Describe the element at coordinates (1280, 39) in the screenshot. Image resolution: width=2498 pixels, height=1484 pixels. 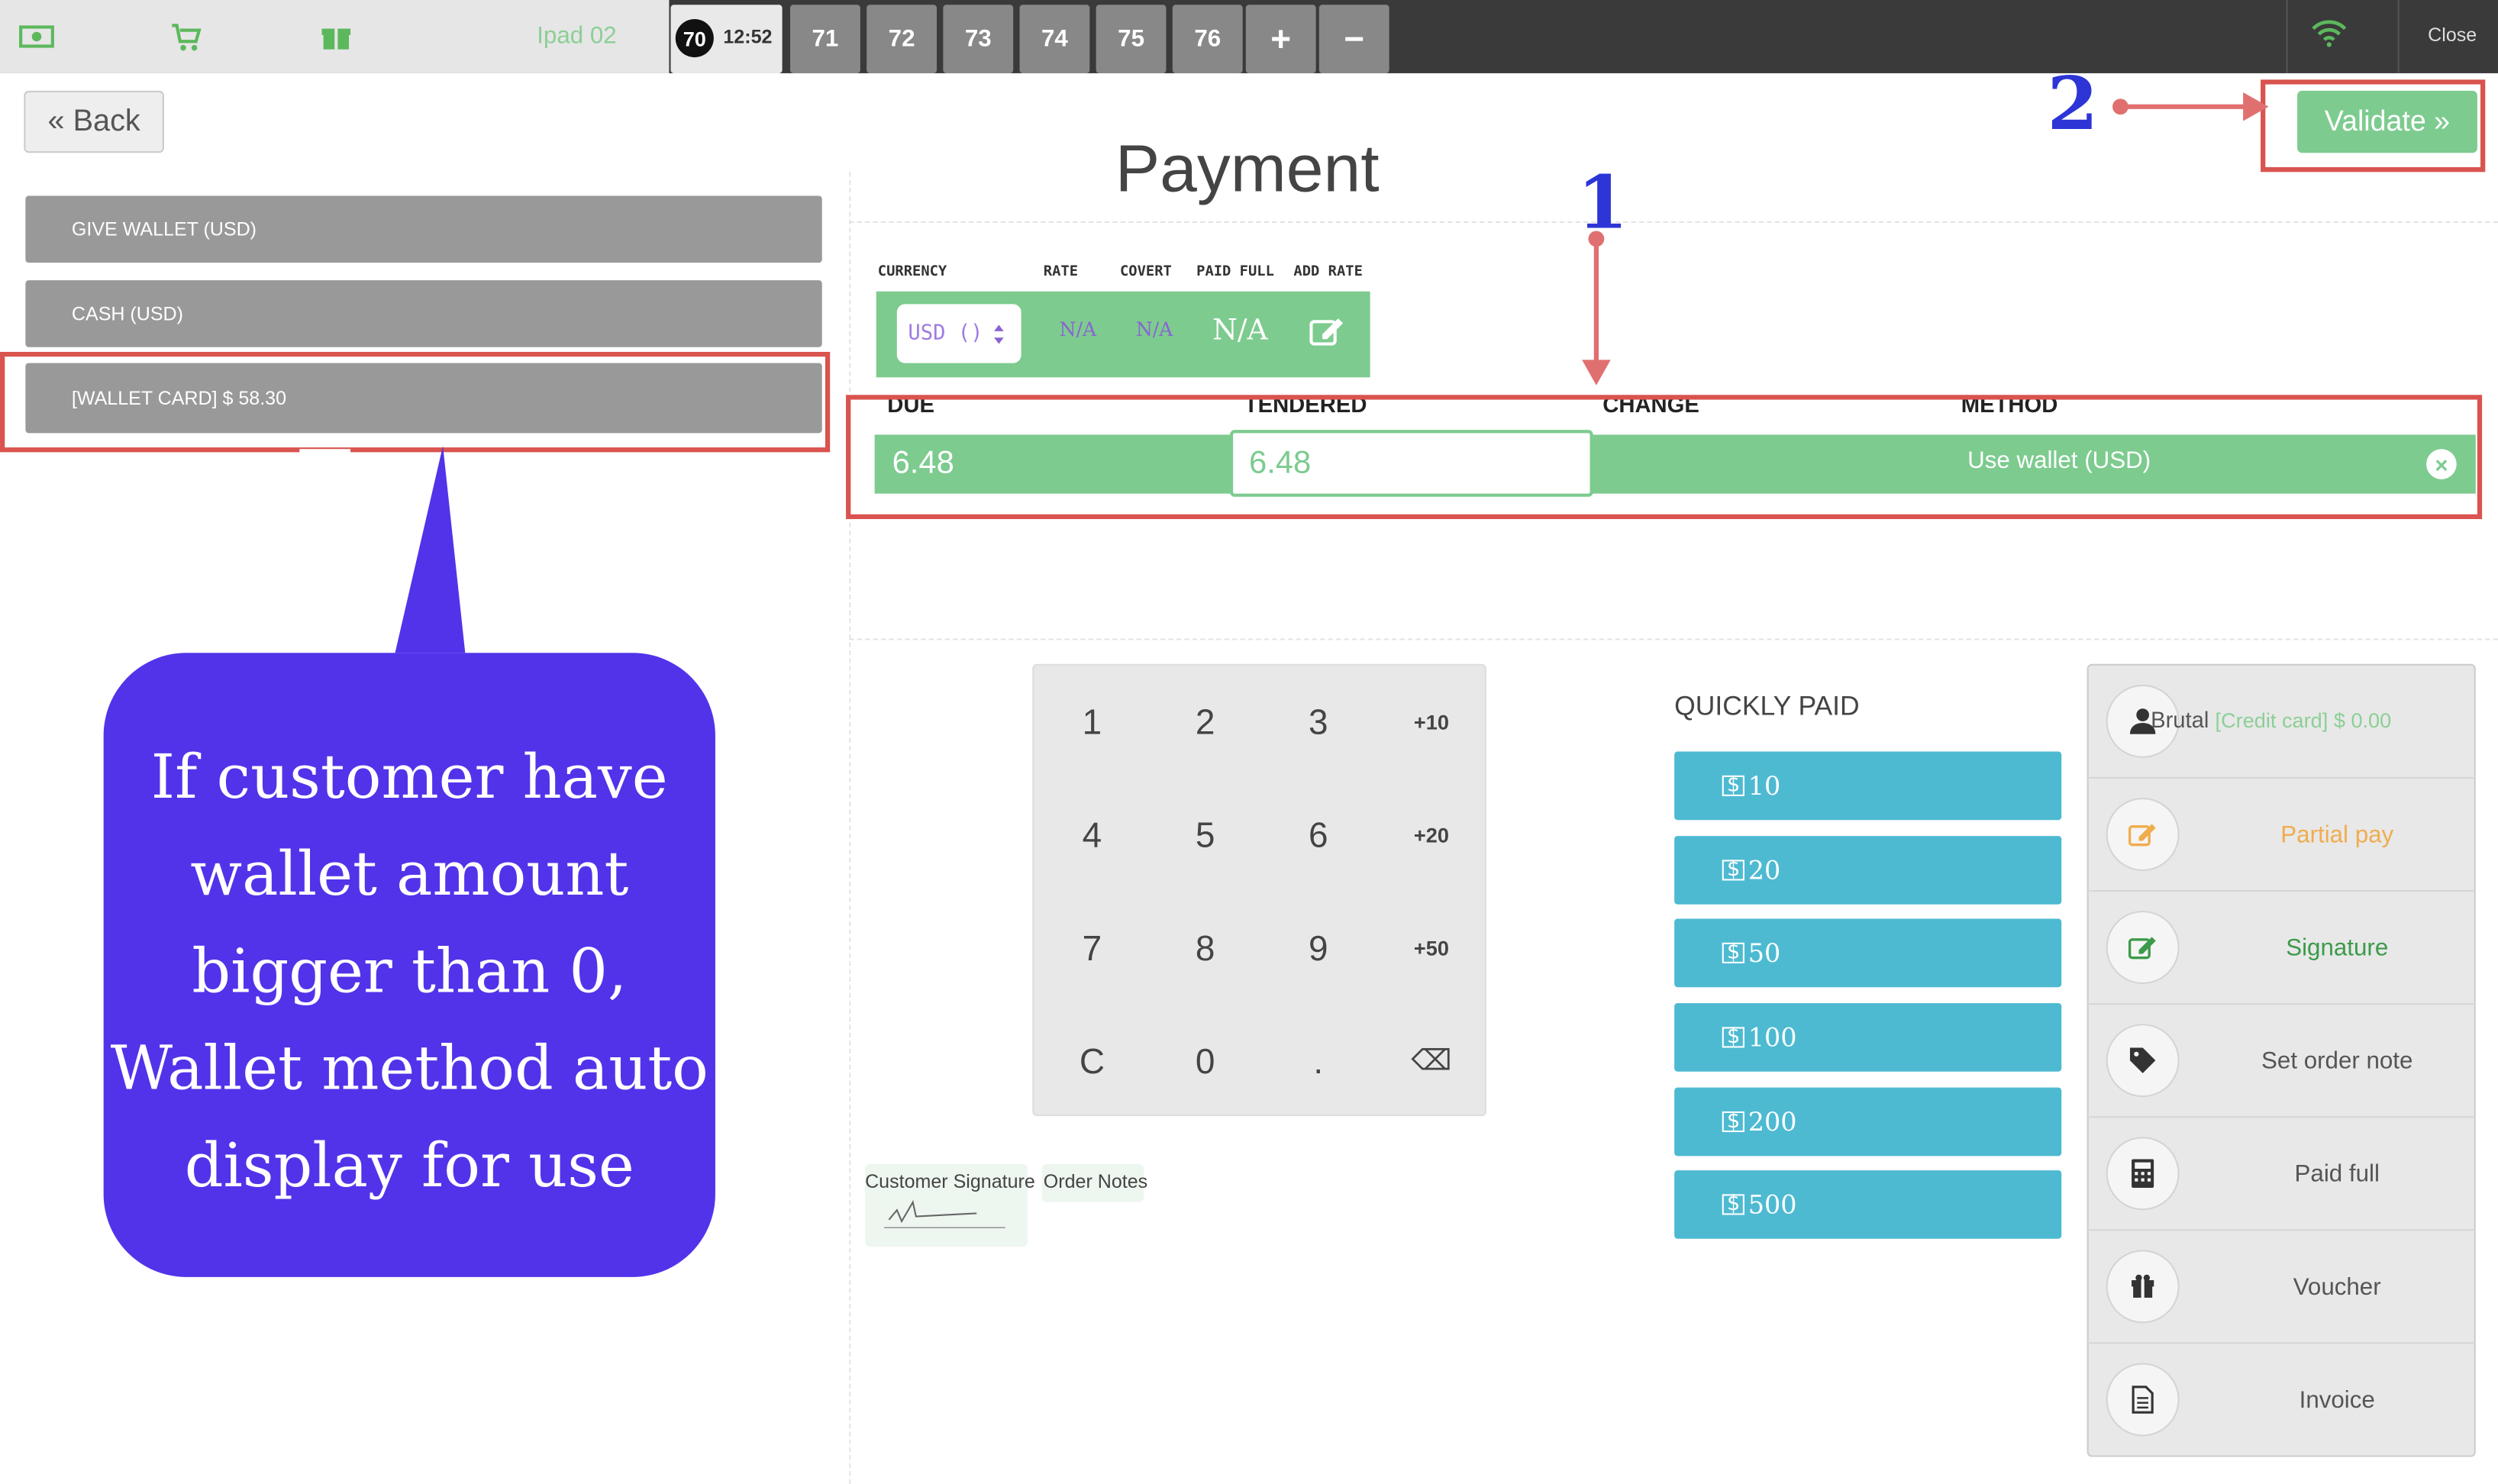
I see `add-table-button: +` at that location.